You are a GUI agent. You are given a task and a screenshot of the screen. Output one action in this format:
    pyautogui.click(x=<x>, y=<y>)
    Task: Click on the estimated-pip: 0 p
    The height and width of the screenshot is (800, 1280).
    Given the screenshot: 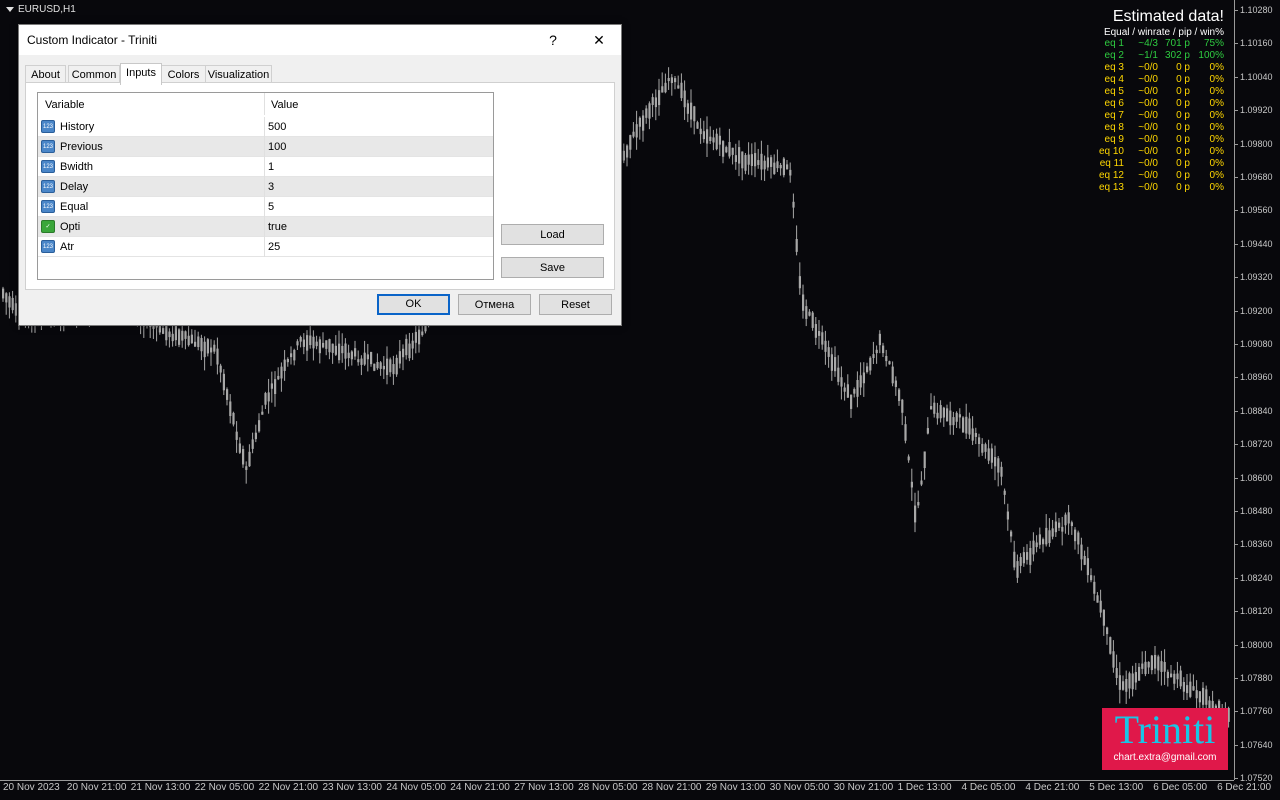 What is the action you would take?
    pyautogui.click(x=1183, y=127)
    